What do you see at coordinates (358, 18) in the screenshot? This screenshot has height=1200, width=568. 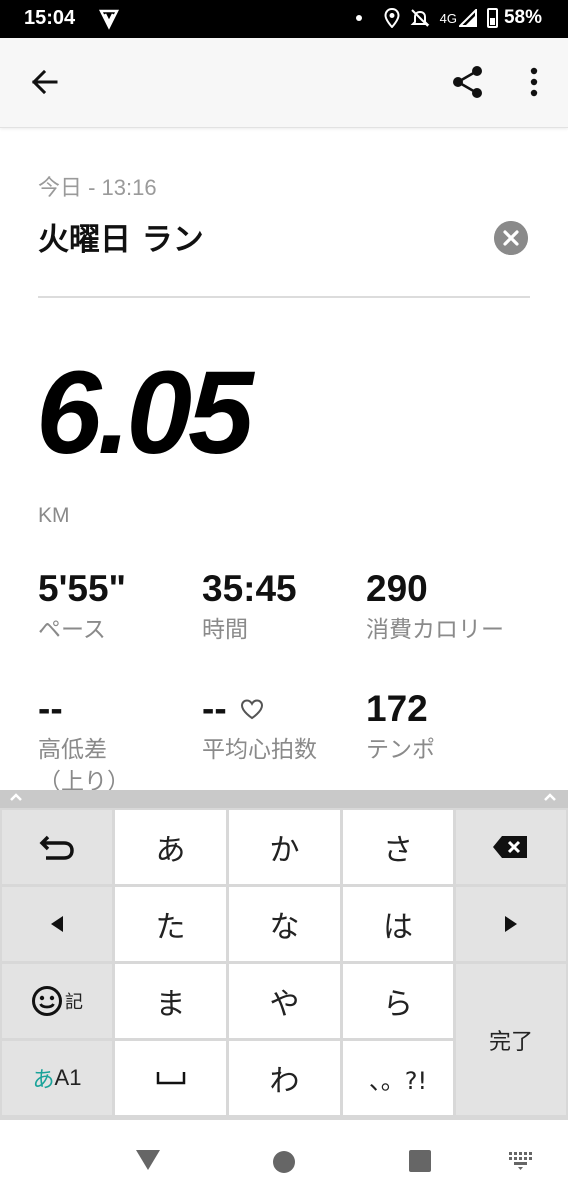 I see `dot-icon` at bounding box center [358, 18].